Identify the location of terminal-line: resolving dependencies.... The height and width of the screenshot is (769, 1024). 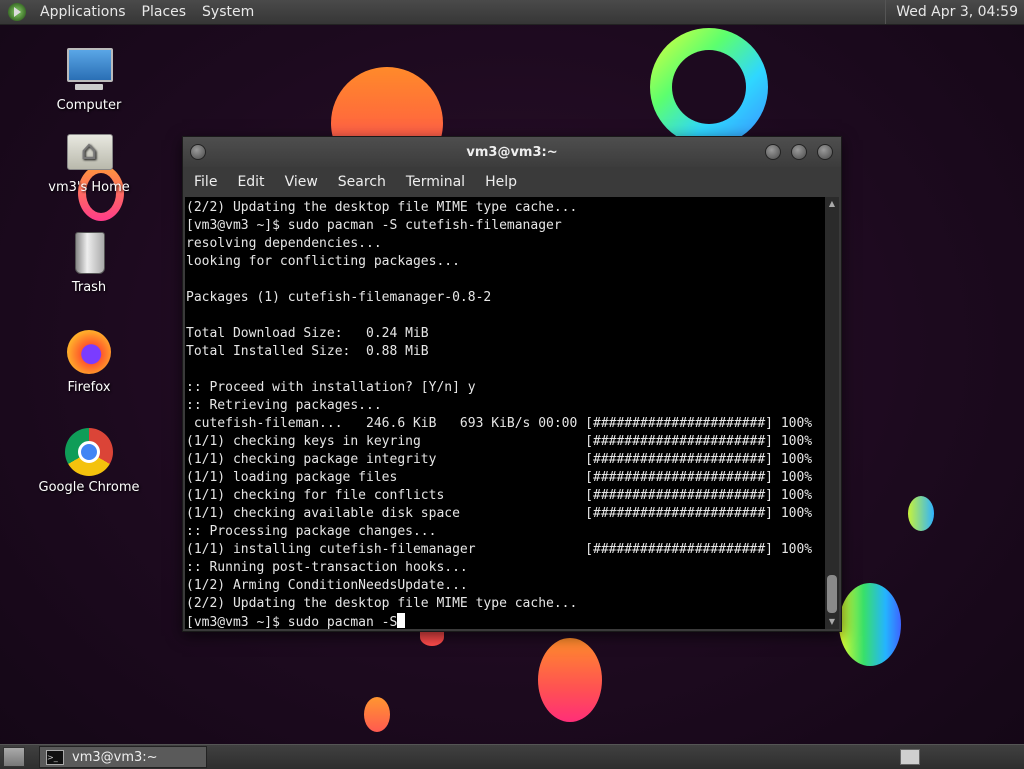
(284, 243).